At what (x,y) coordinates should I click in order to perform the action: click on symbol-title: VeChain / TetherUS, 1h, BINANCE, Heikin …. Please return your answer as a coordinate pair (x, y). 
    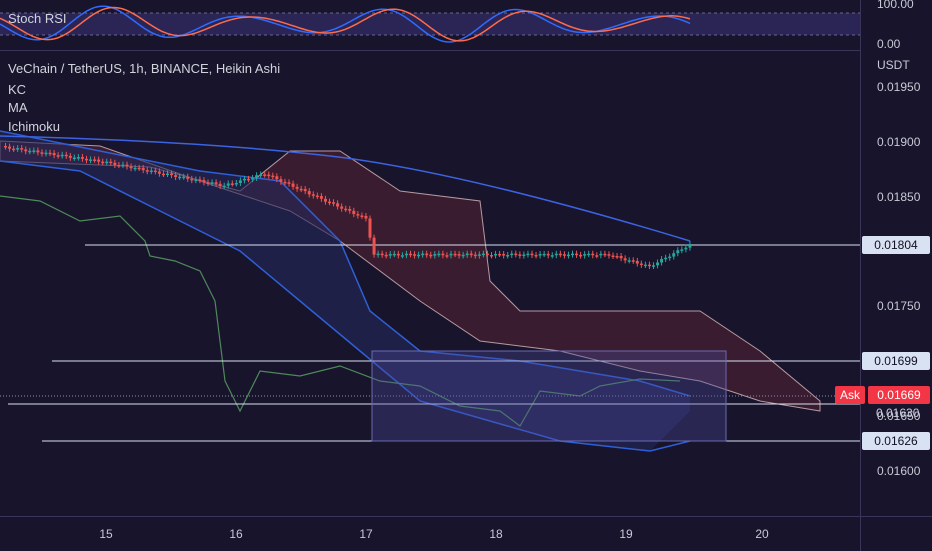
    Looking at the image, I should click on (144, 68).